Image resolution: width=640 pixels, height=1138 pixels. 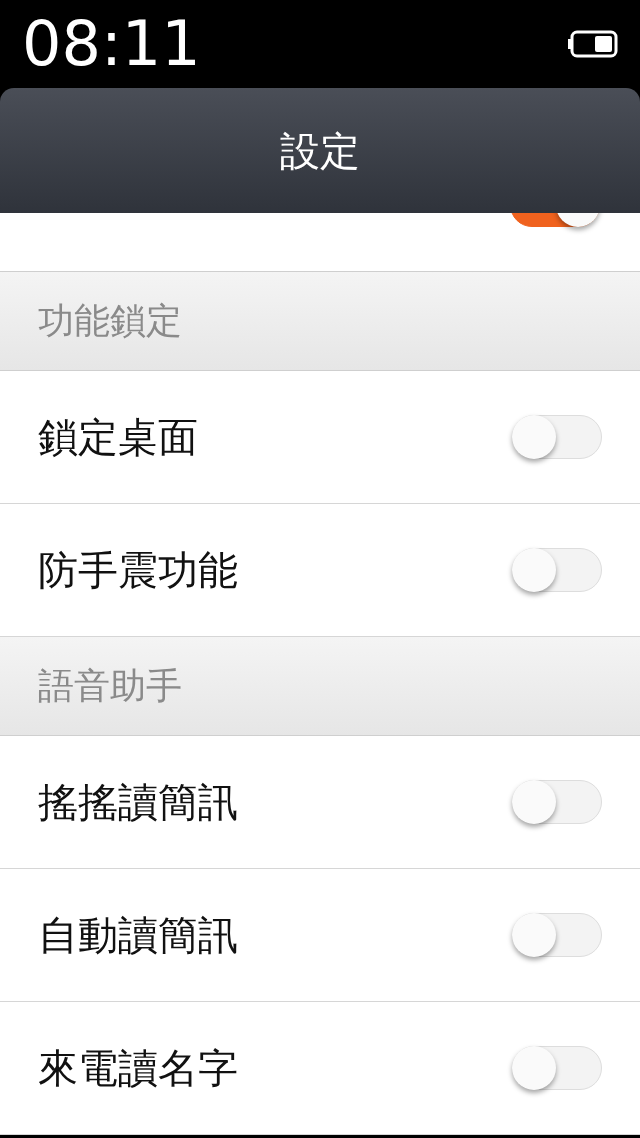 What do you see at coordinates (110, 321) in the screenshot?
I see `section-title: 功能鎖定` at bounding box center [110, 321].